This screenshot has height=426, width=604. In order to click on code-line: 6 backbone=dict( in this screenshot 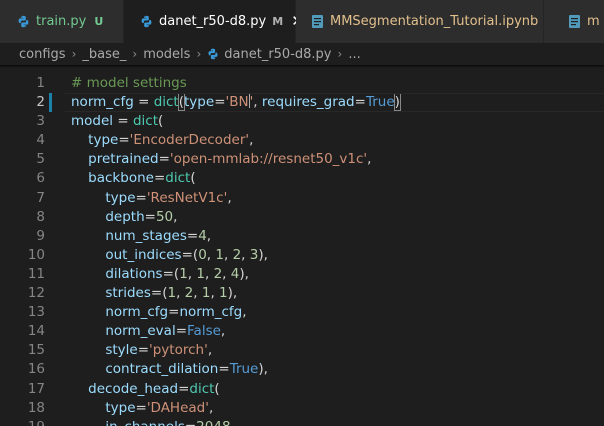, I will do `click(302, 178)`.